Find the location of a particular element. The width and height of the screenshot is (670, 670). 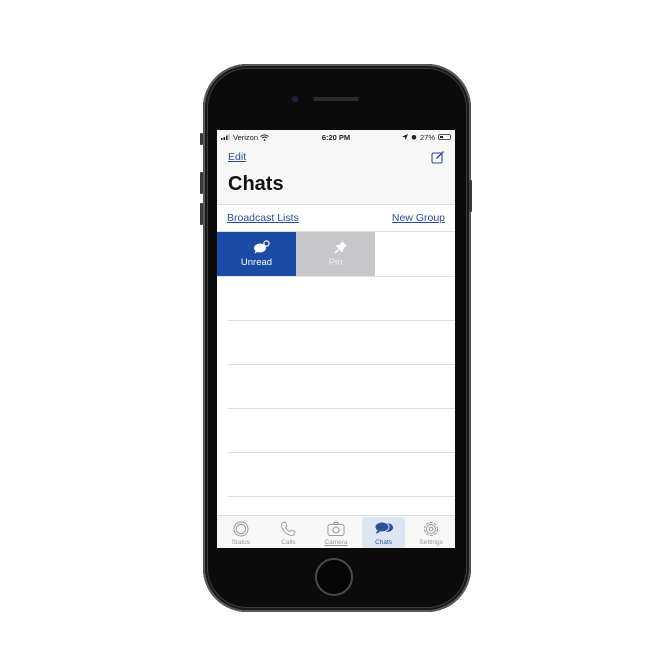

swiped-chat-row: Unread Pin is located at coordinates (336, 254).